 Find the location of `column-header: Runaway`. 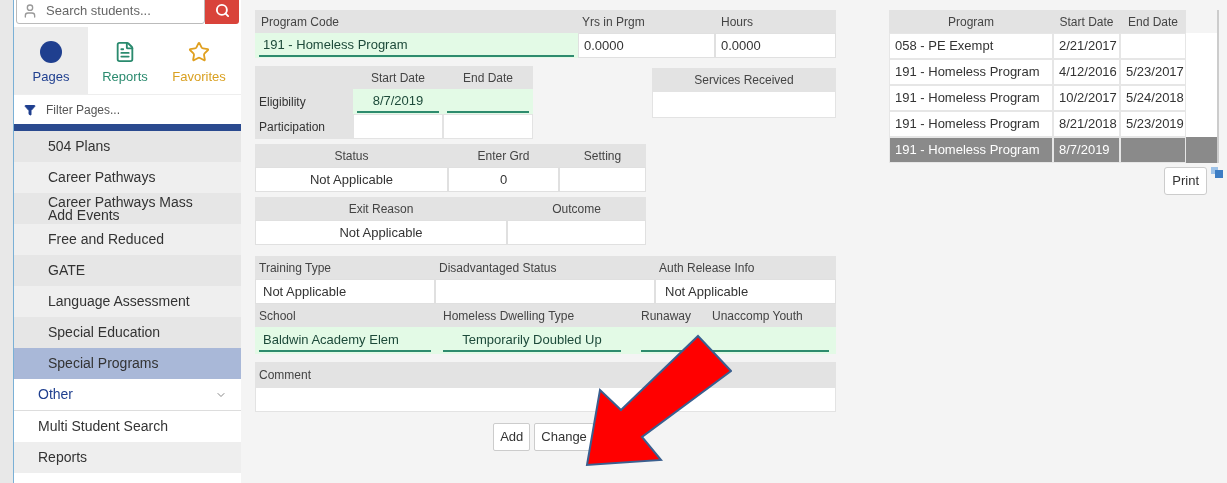

column-header: Runaway is located at coordinates (674, 315).